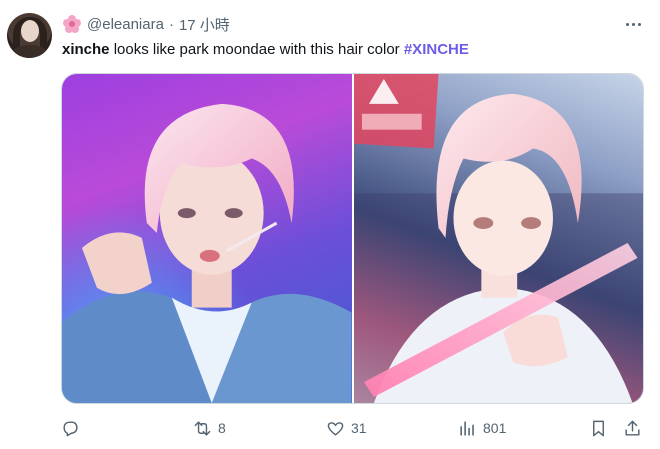 The height and width of the screenshot is (449, 660). I want to click on views-button: 801, so click(482, 428).